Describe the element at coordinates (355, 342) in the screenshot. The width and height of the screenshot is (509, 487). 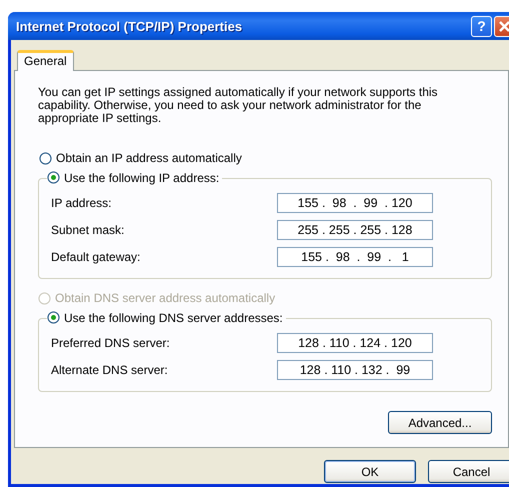
I see `ip-address-field: 128 . 110 . 124 . 120` at that location.